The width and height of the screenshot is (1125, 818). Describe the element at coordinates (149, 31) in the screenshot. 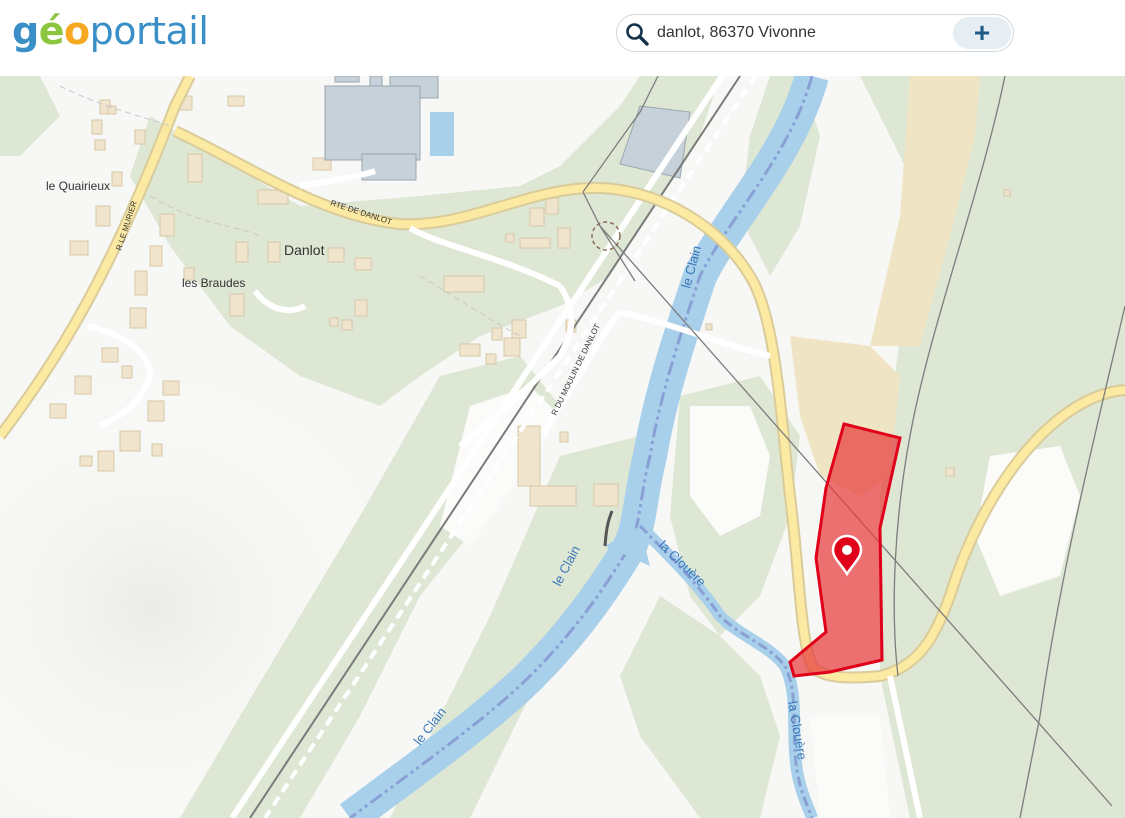

I see `logo-rest: portail` at that location.